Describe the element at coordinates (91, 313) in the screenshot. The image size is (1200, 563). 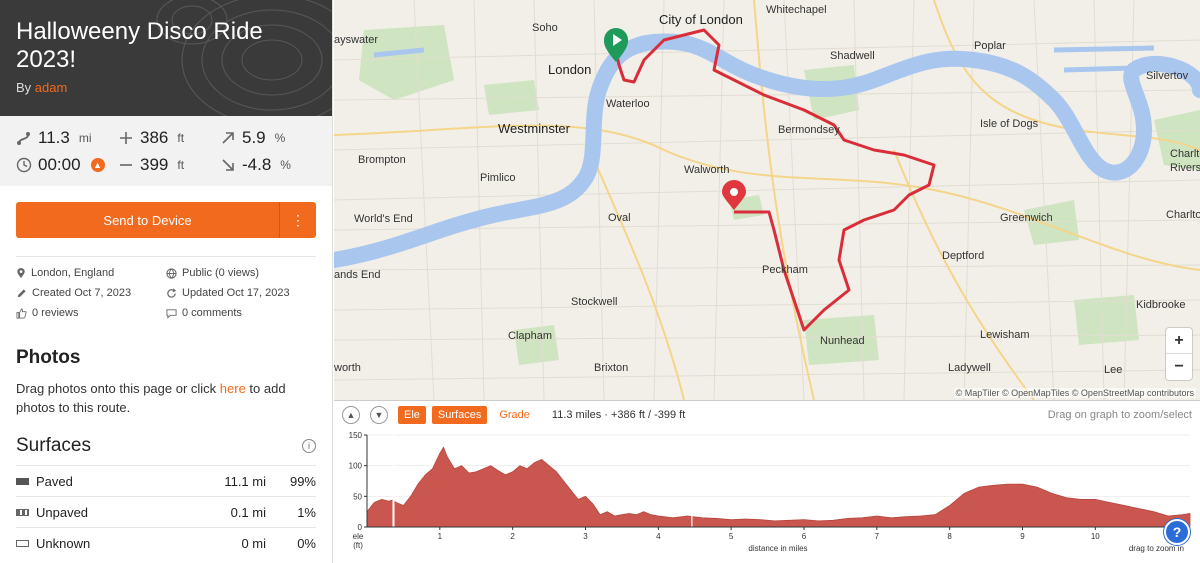
I see `meta-reviews: 0 reviews` at that location.